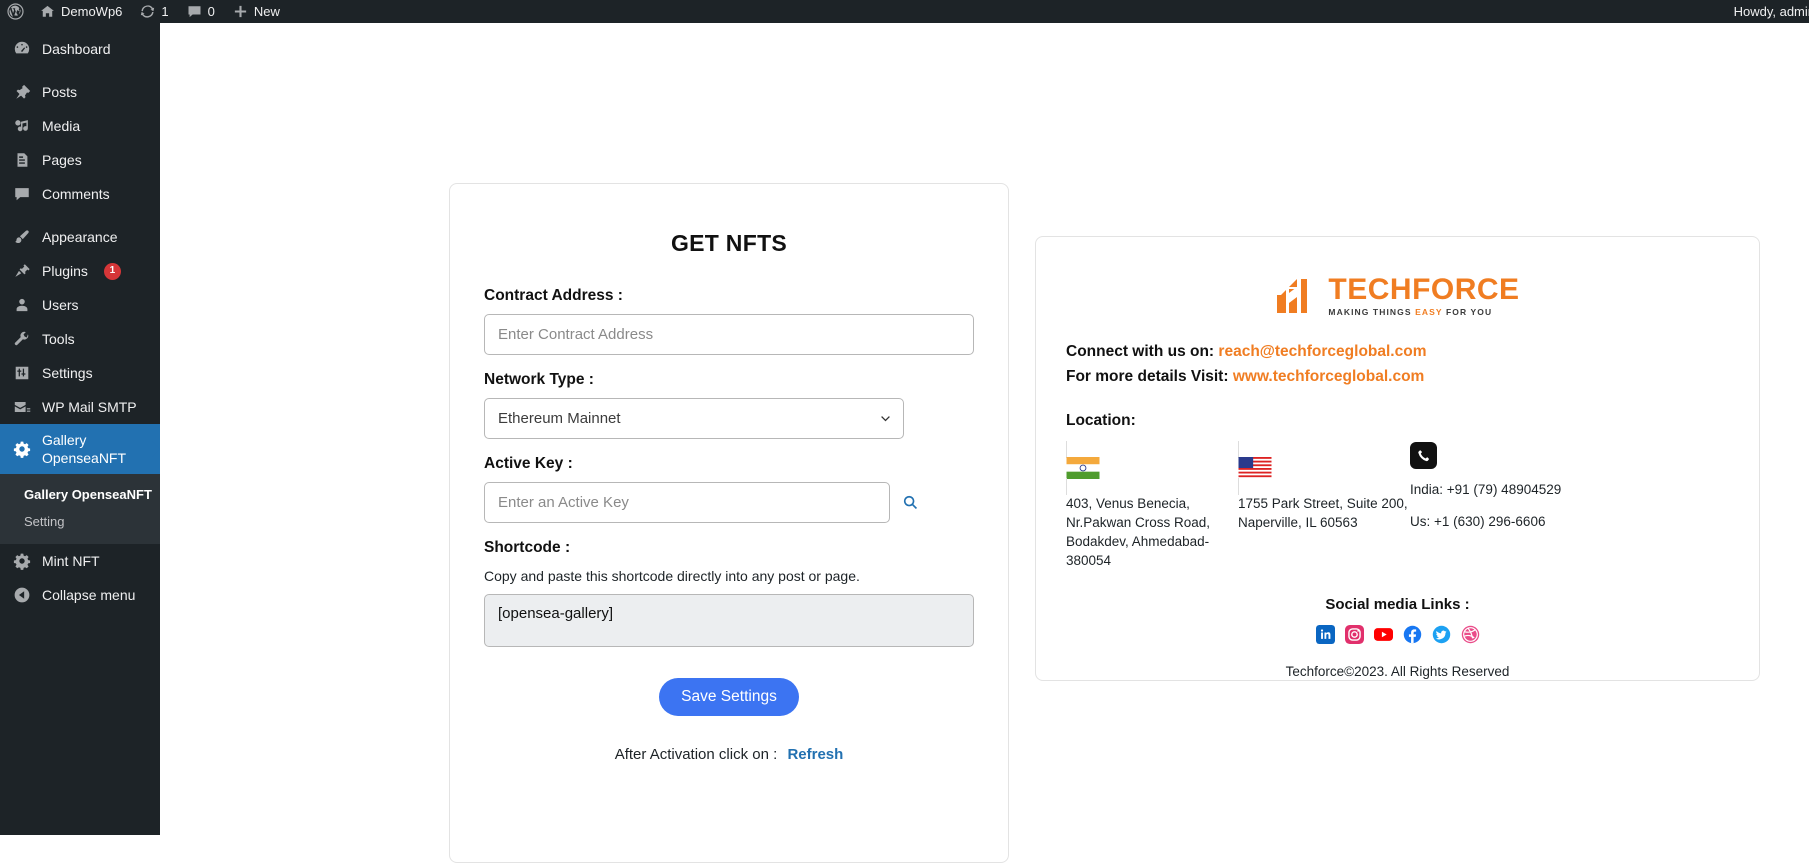 The width and height of the screenshot is (1809, 863). Describe the element at coordinates (22, 339) in the screenshot. I see `wrench-icon` at that location.